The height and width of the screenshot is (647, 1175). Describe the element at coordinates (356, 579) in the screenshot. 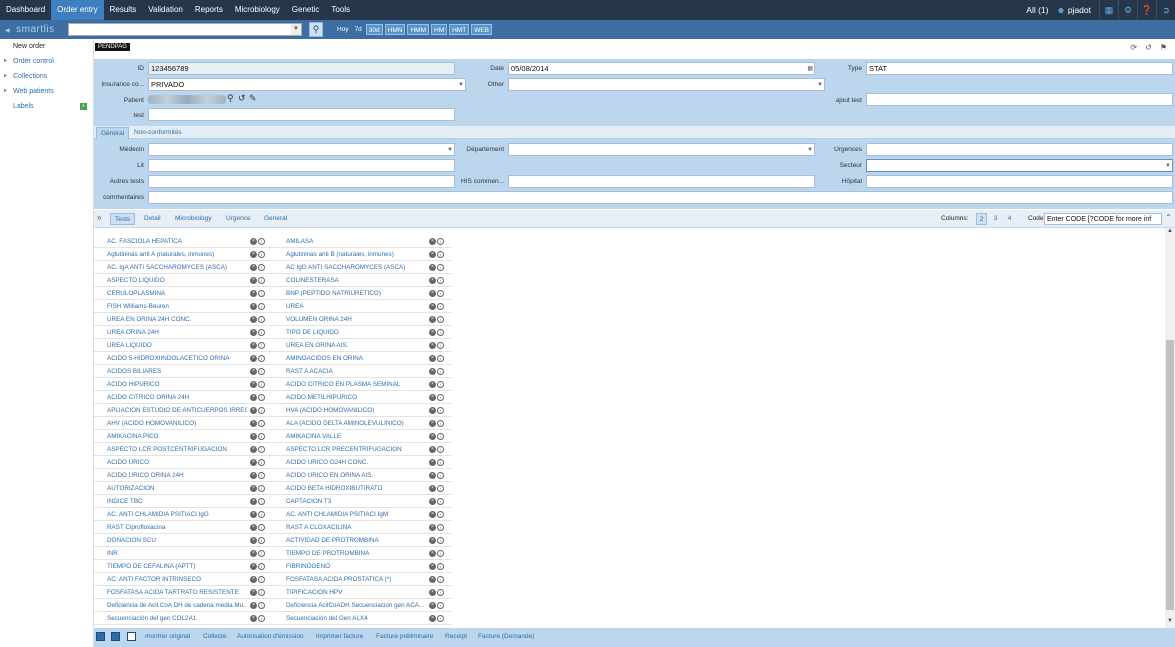

I see `test-name-link: FOSFATASA ACIDA PROSTATICA (*)` at that location.